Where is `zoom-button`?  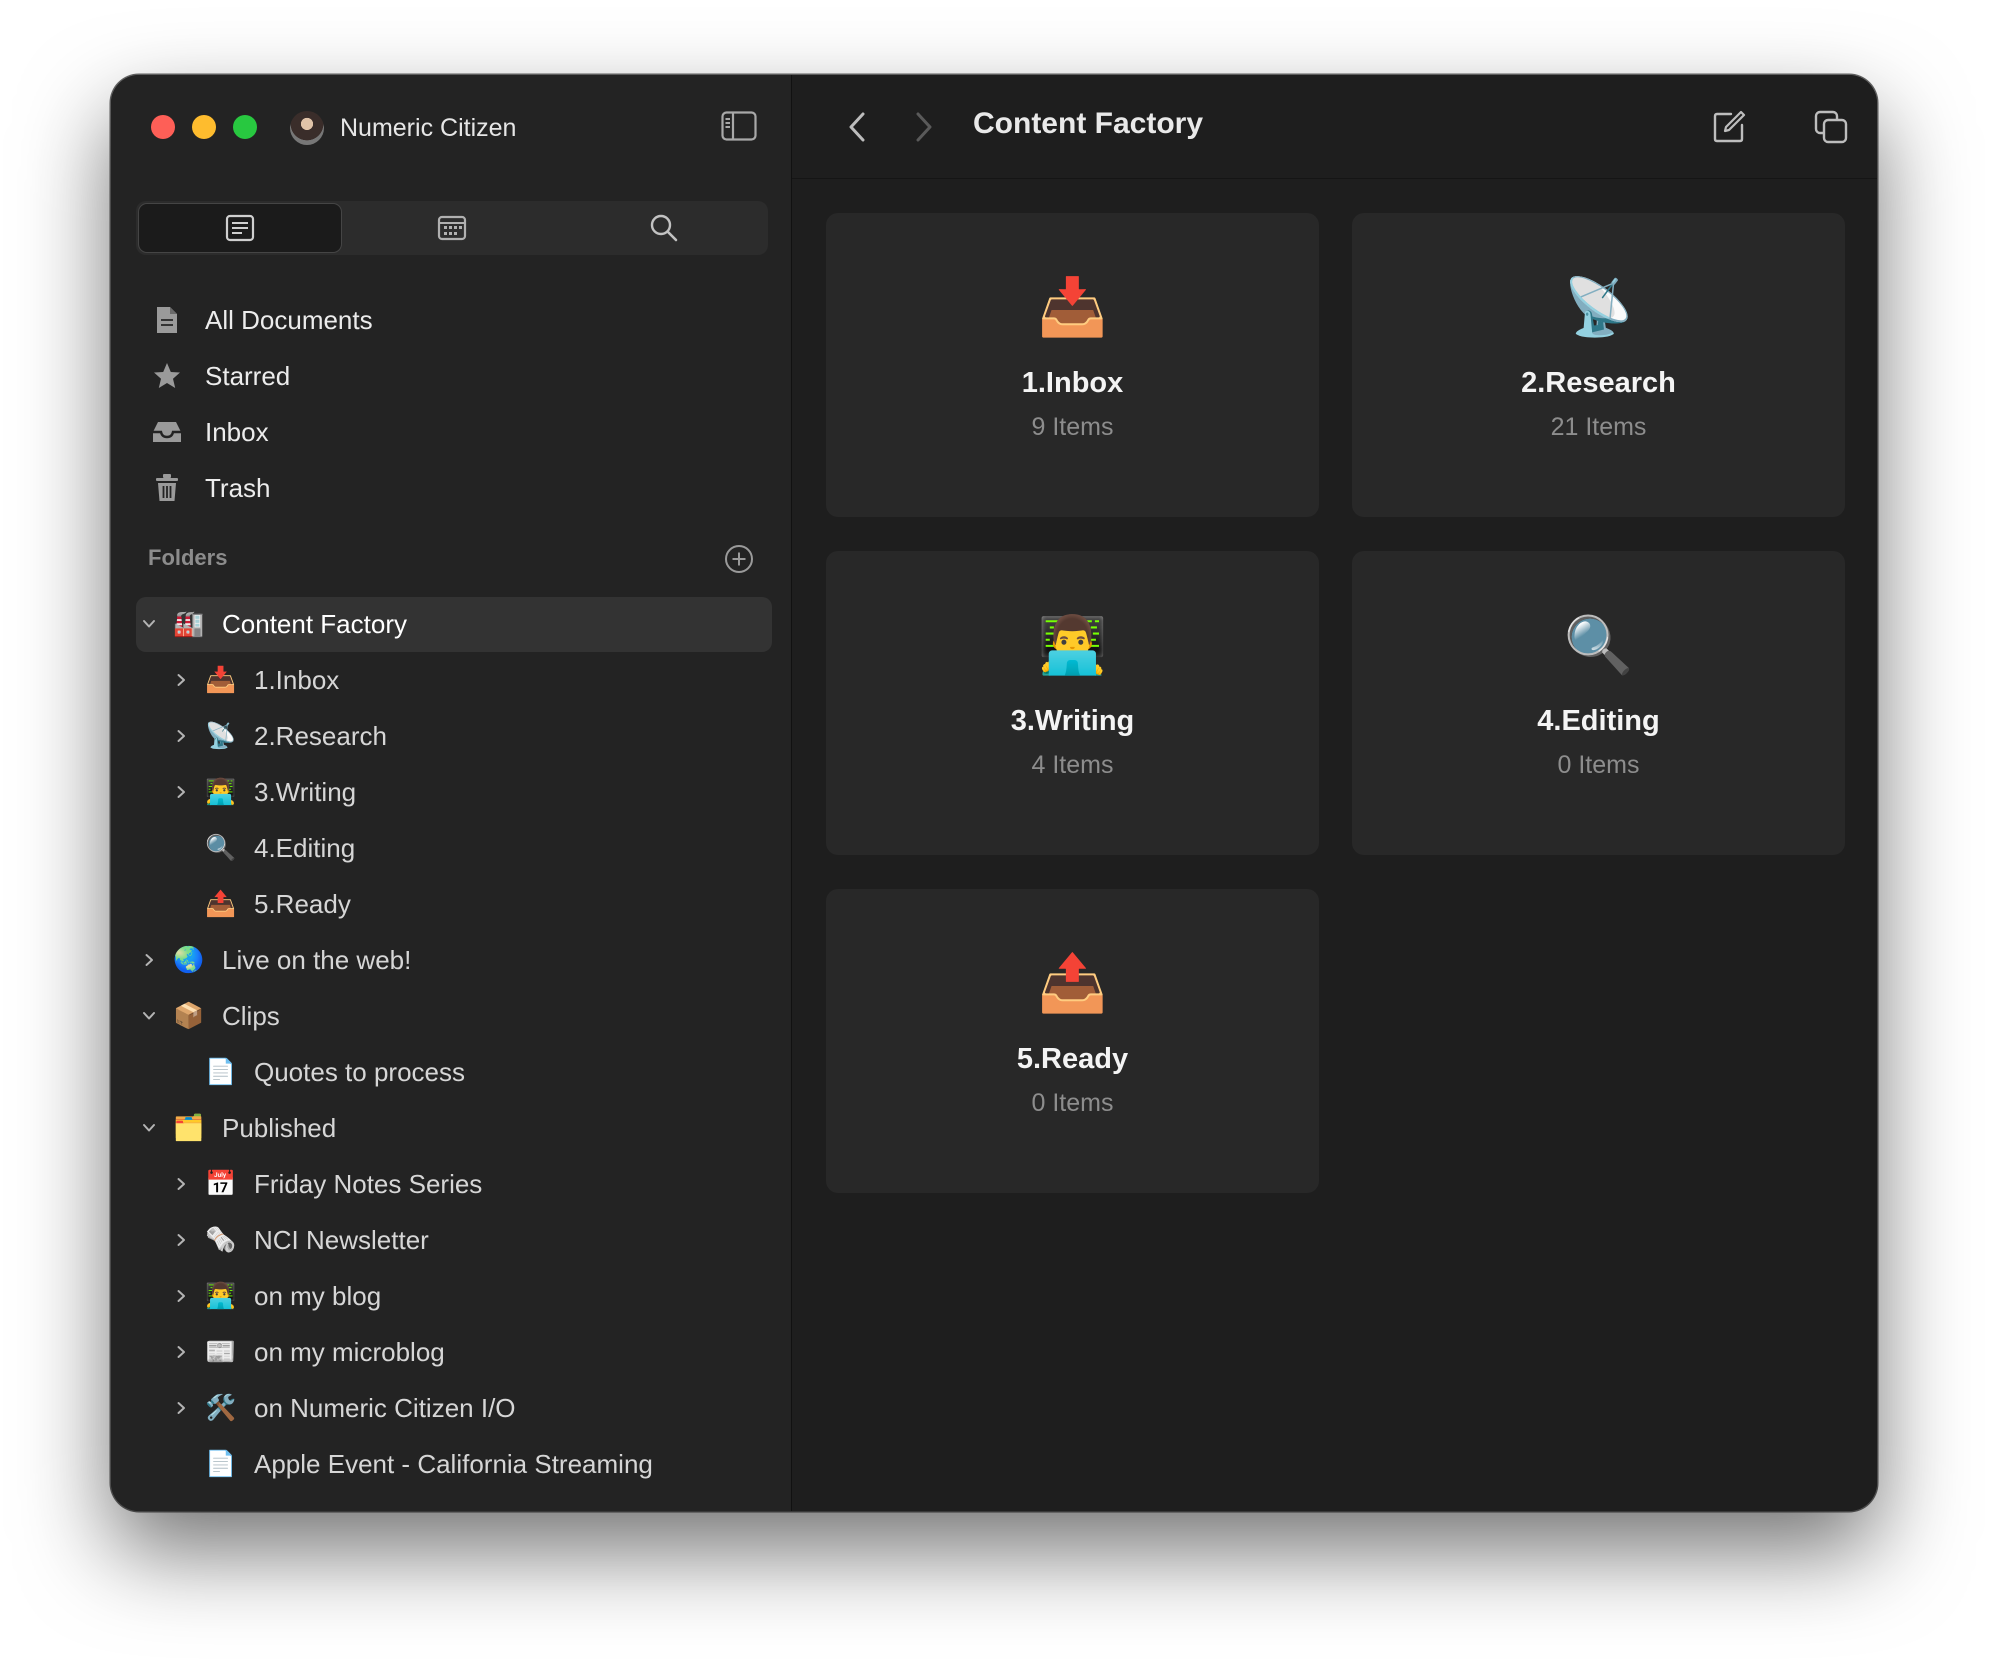 zoom-button is located at coordinates (245, 127).